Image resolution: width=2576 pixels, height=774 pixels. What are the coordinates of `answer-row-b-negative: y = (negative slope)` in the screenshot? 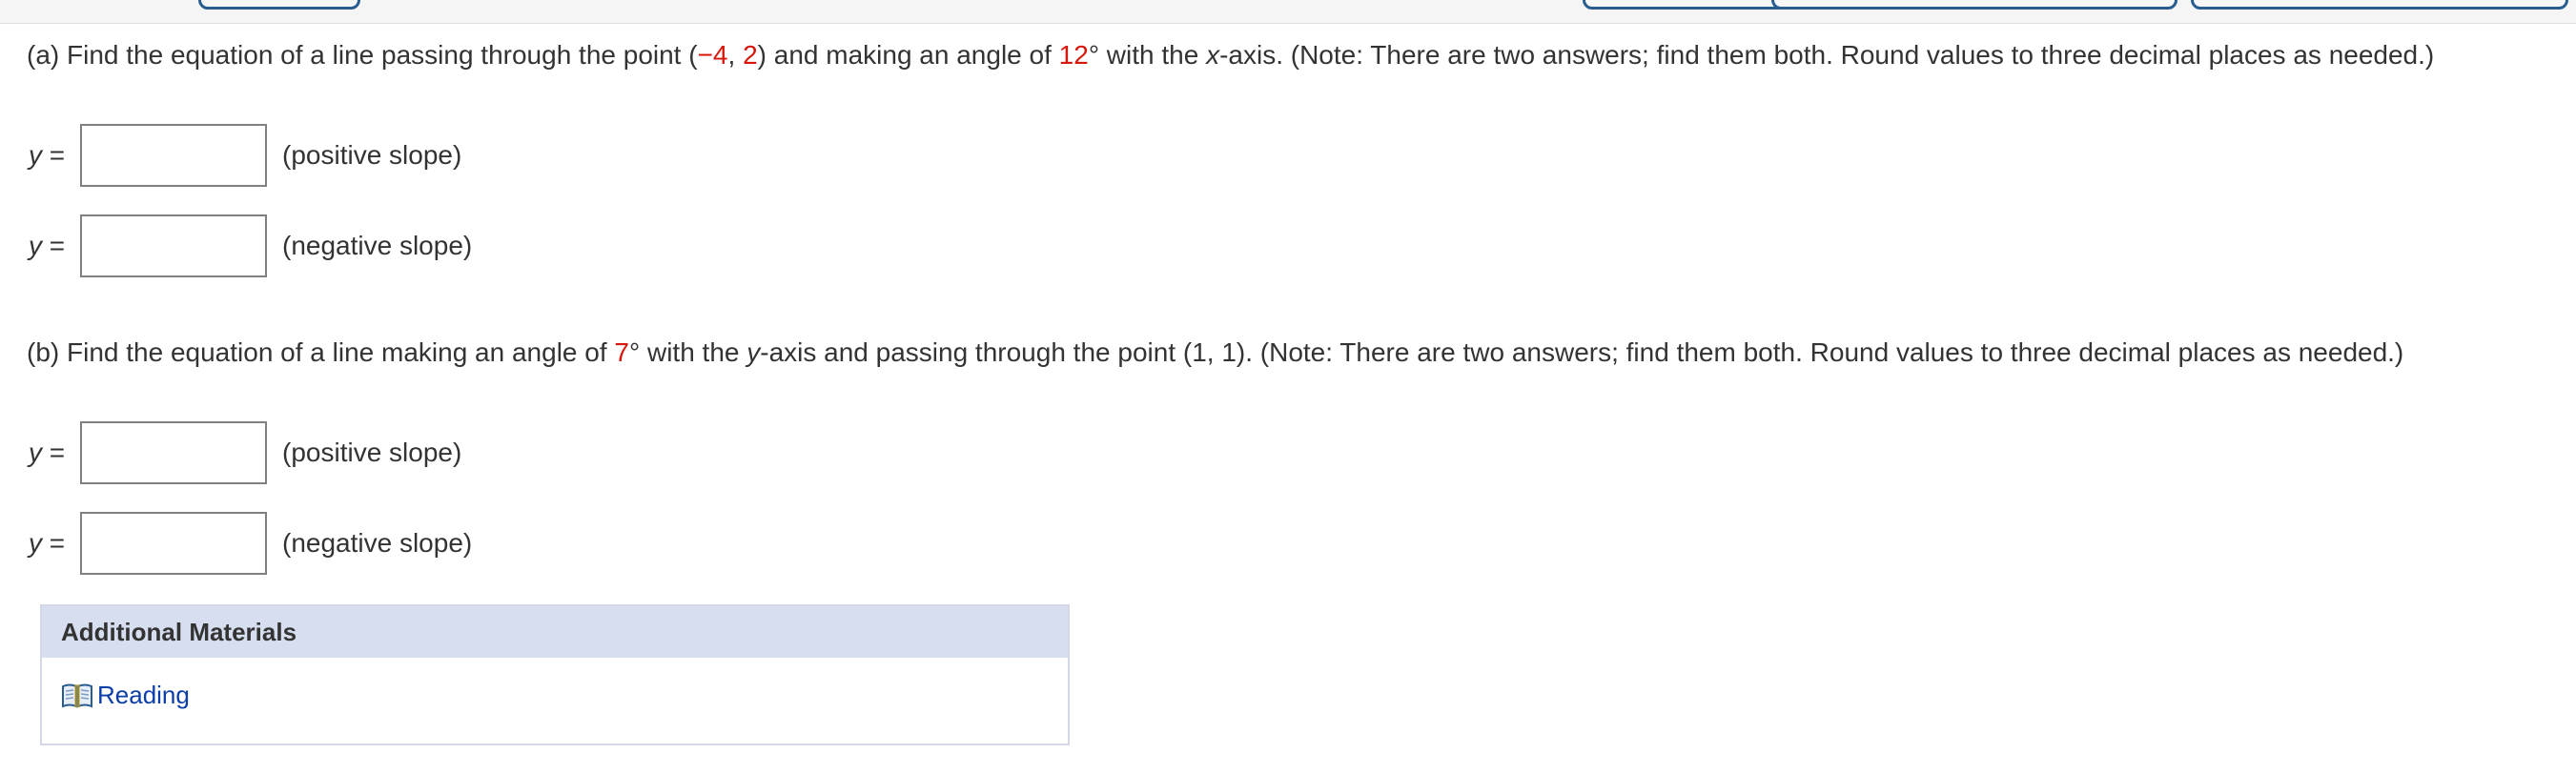 It's located at (250, 543).